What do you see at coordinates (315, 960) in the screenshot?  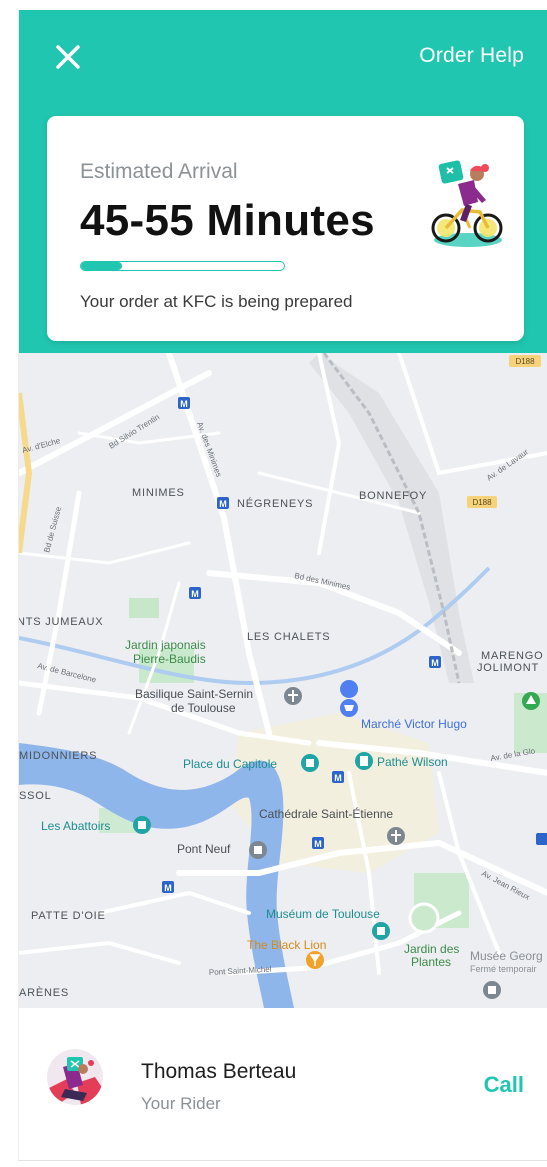 I see `poi-pin-black-lion` at bounding box center [315, 960].